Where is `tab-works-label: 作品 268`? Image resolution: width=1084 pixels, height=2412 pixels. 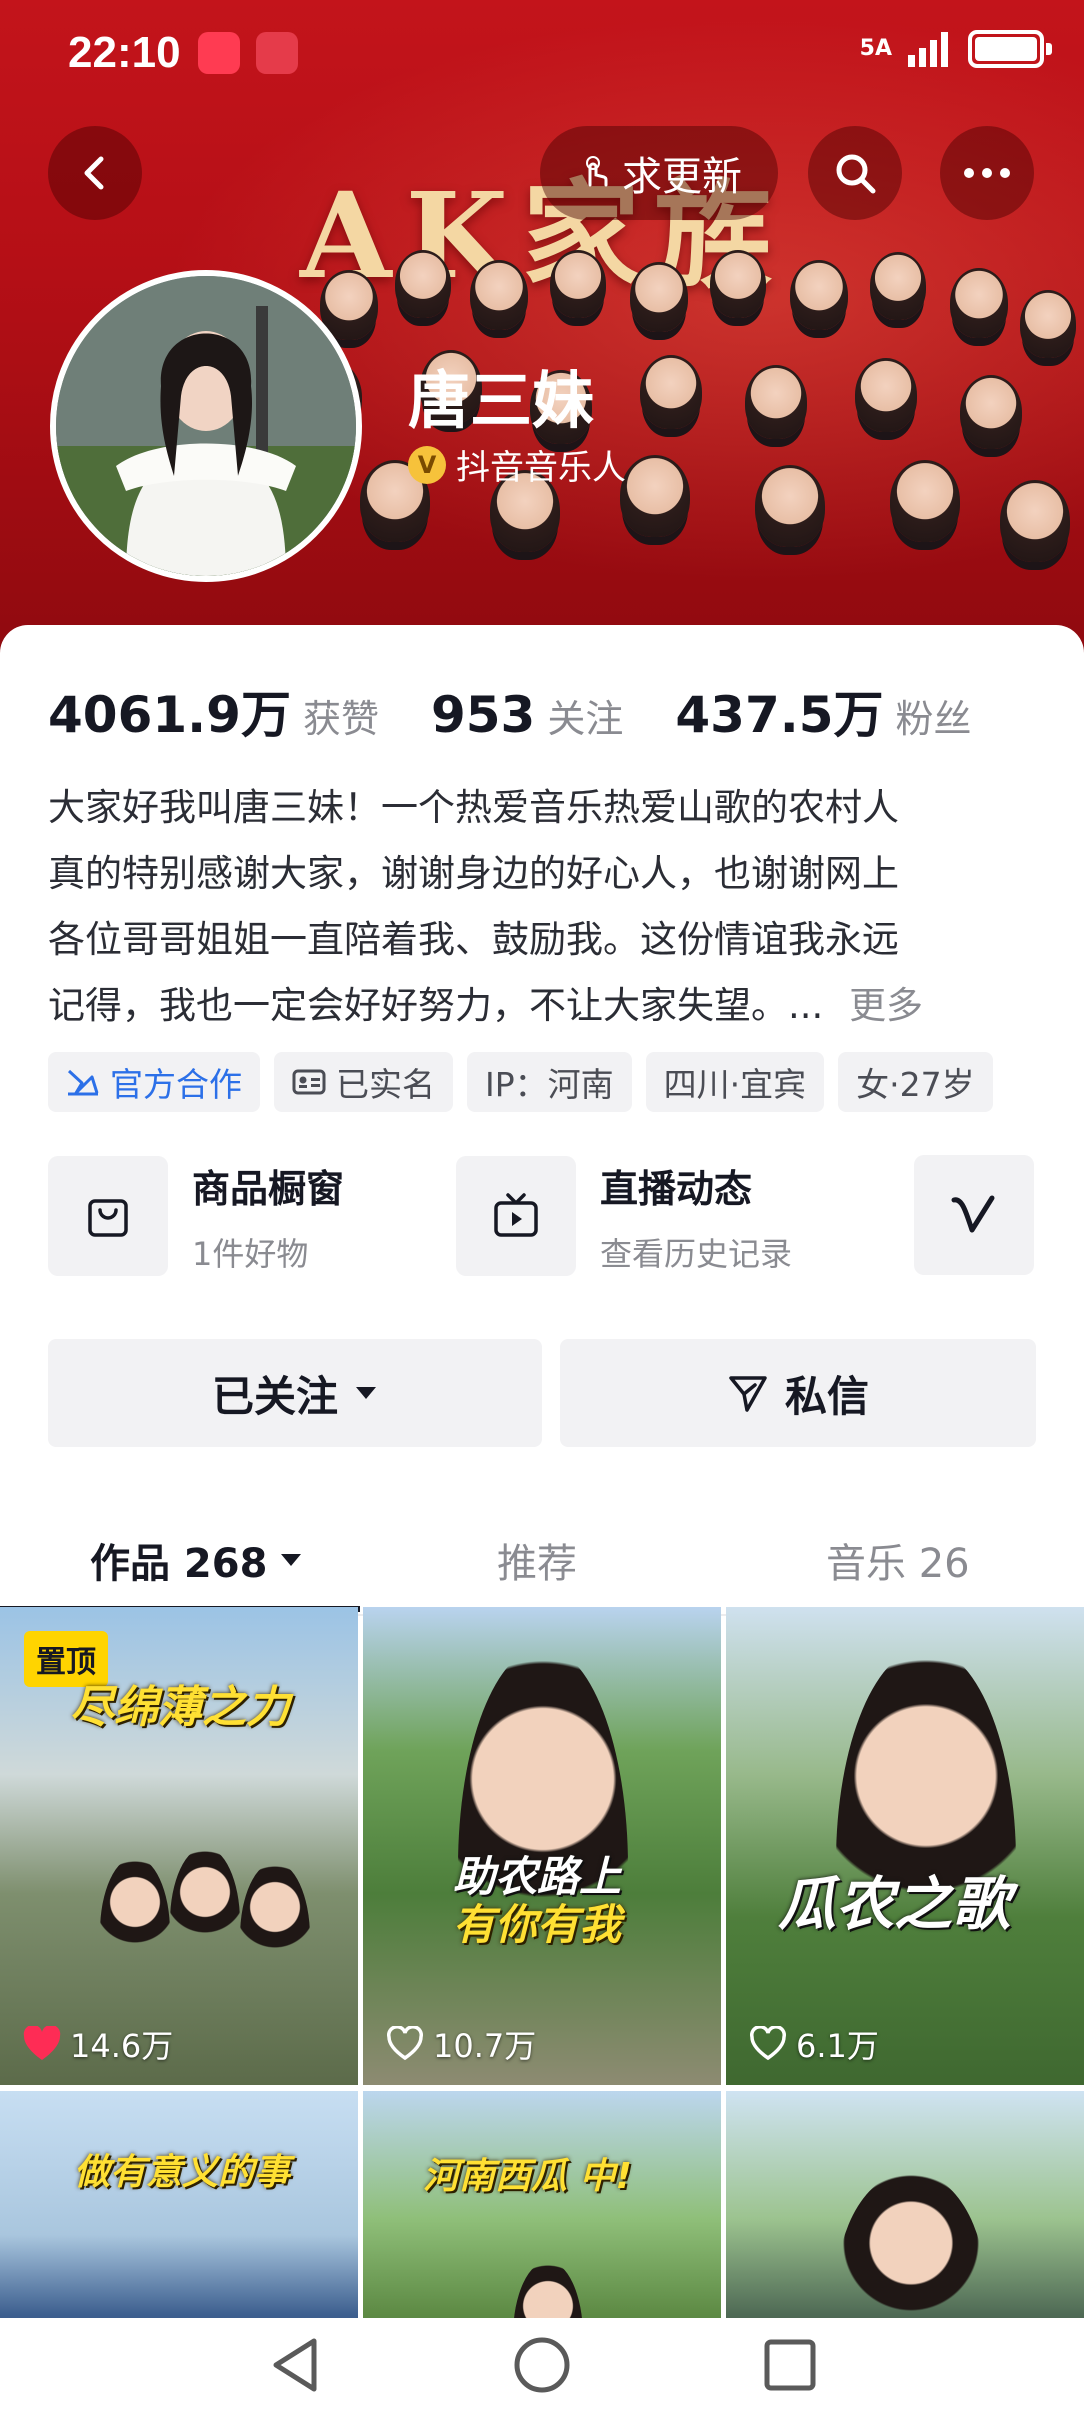
tab-works-label: 作品 268 is located at coordinates (179, 1564).